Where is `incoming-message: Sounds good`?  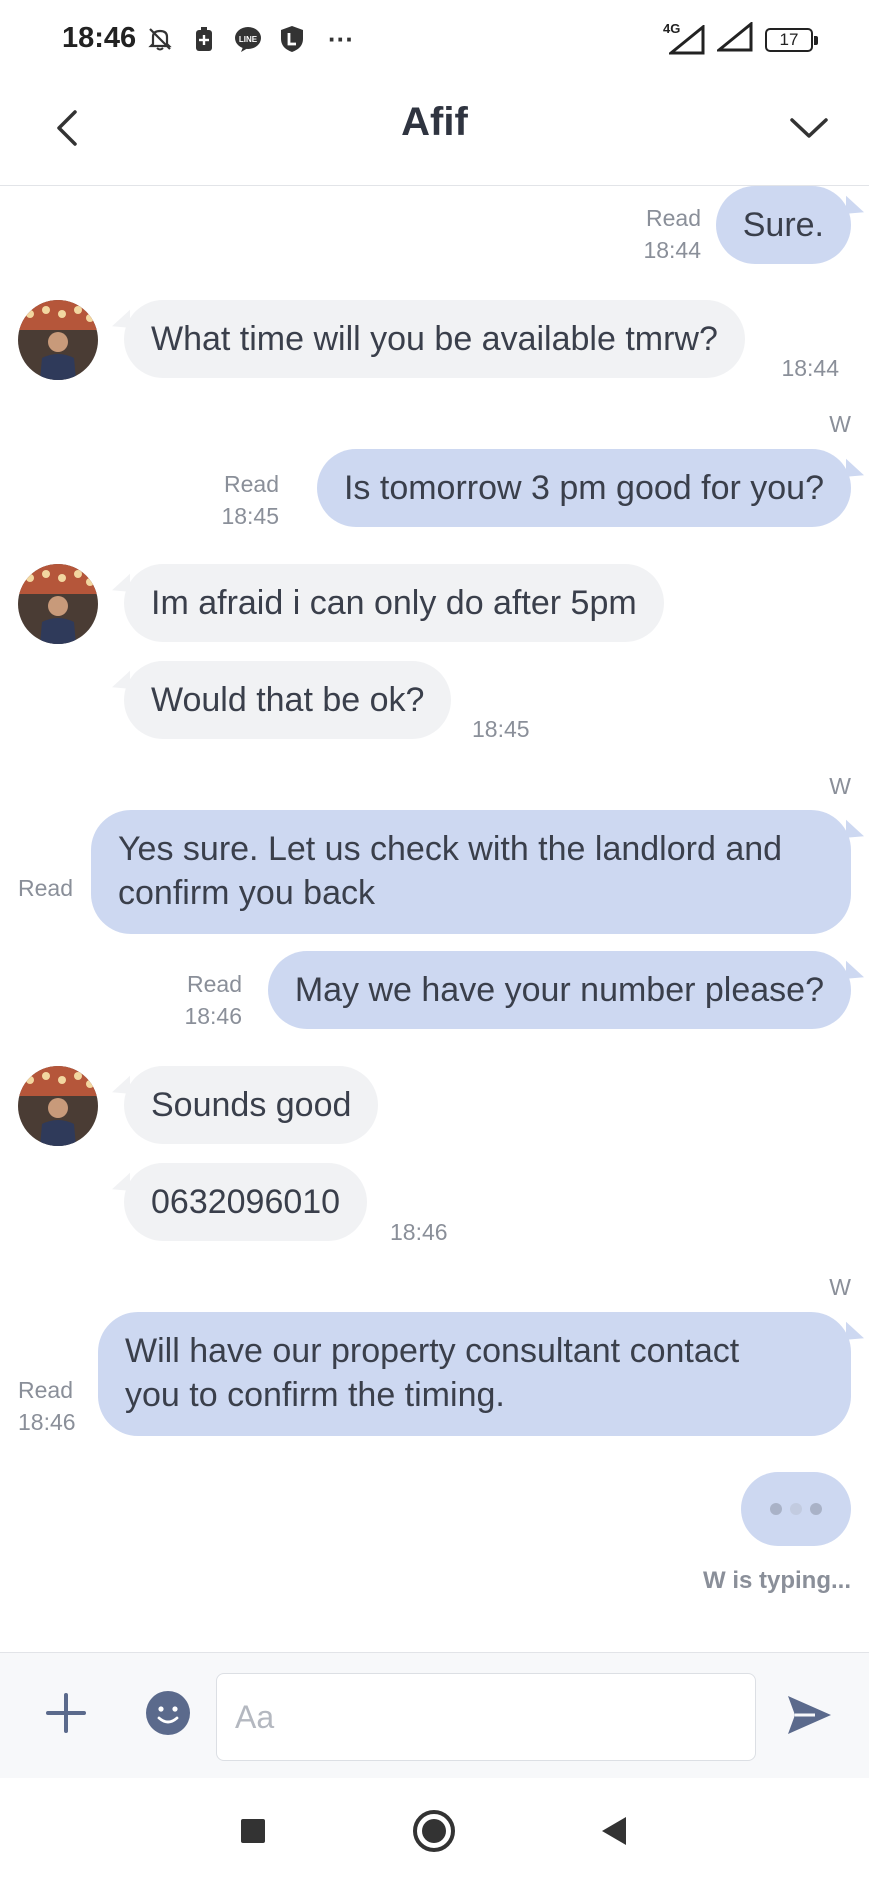 incoming-message: Sounds good is located at coordinates (251, 1105).